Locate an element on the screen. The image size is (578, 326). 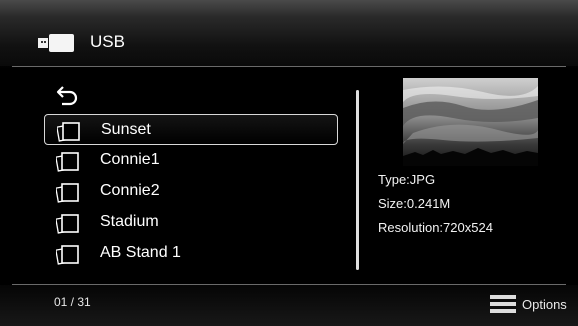
options-button: Options is located at coordinates (544, 304).